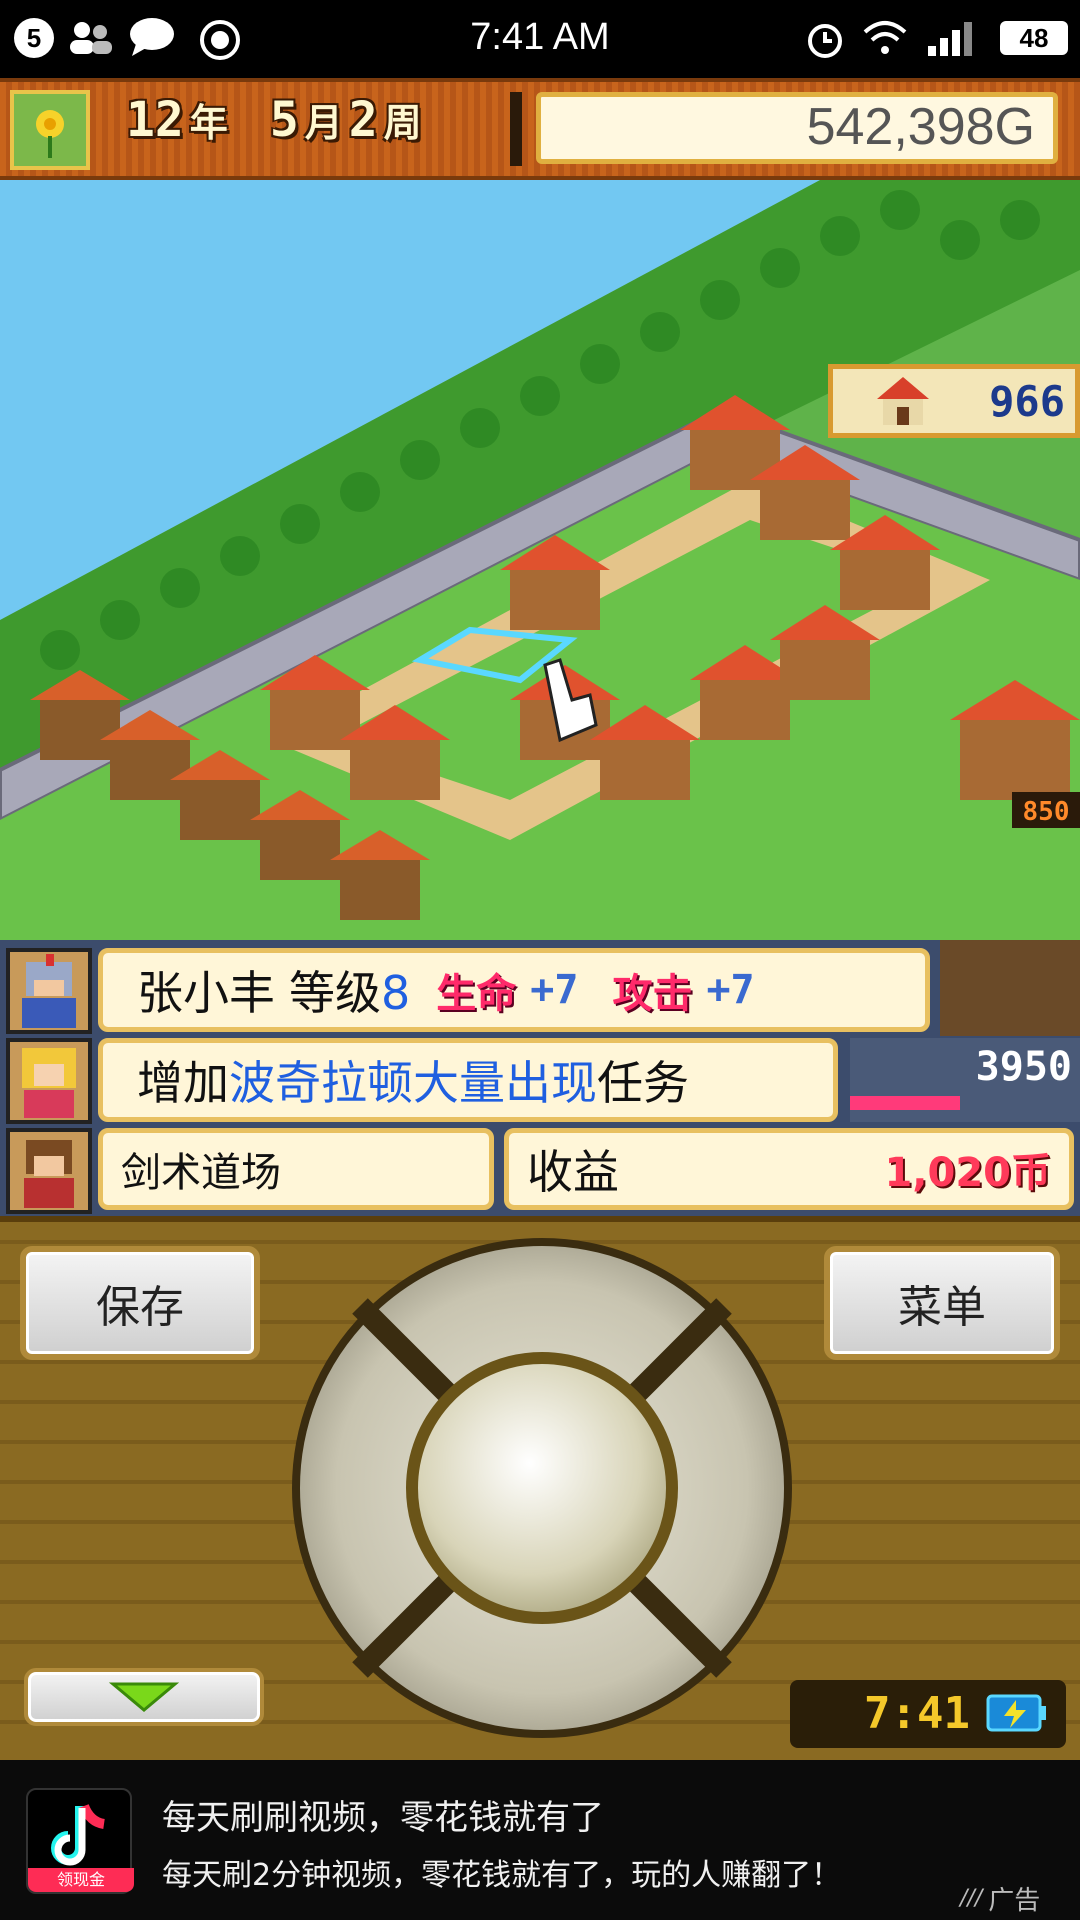  I want to click on ad-mark-icon: ///, so click(971, 1898).